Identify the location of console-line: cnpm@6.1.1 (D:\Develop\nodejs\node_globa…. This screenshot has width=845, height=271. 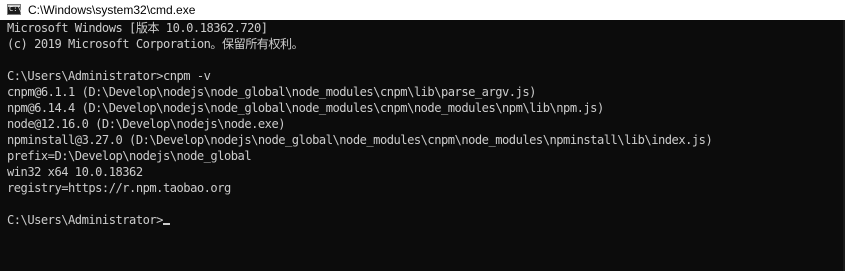
(271, 92).